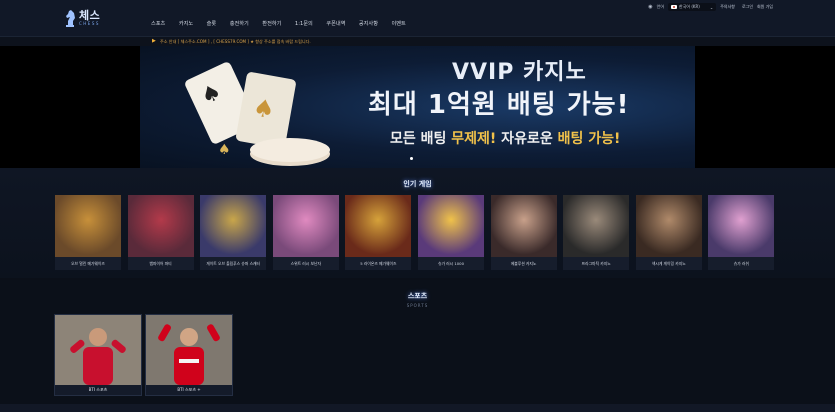 The width and height of the screenshot is (835, 412). What do you see at coordinates (417, 408) in the screenshot?
I see `footer` at bounding box center [417, 408].